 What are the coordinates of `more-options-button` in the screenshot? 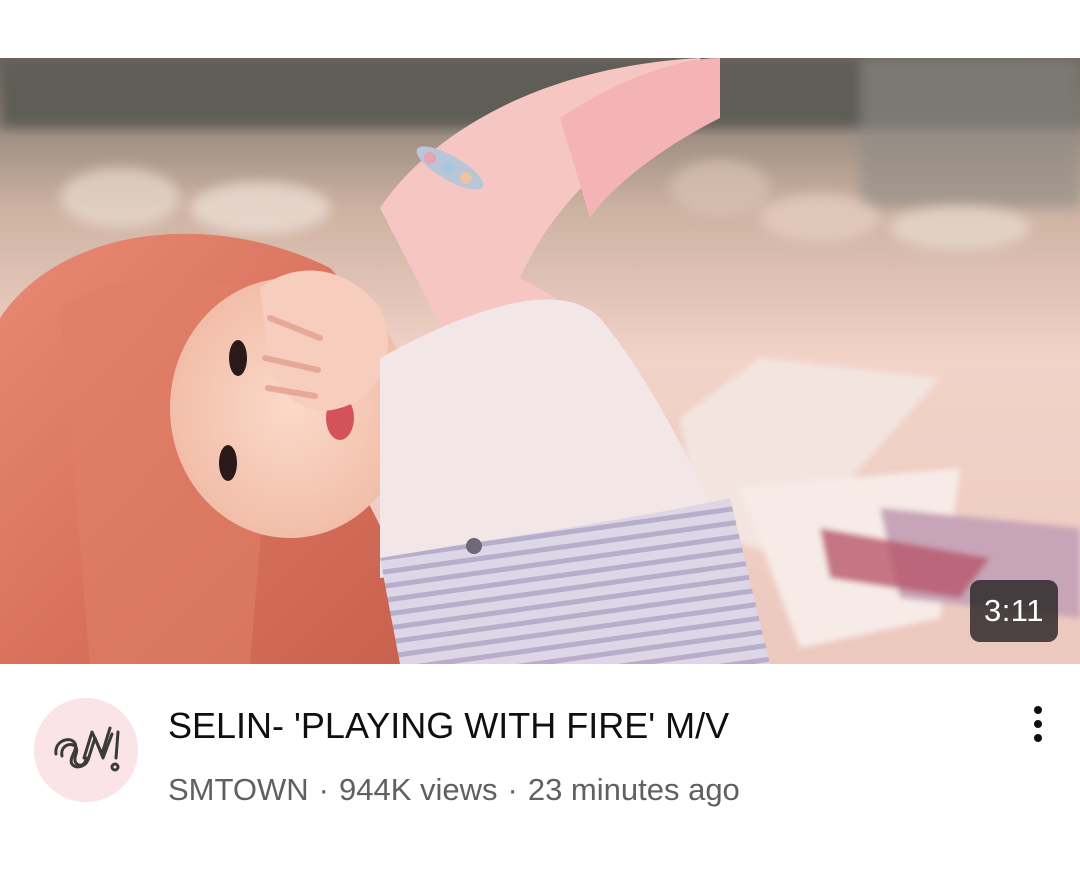 It's located at (1038, 724).